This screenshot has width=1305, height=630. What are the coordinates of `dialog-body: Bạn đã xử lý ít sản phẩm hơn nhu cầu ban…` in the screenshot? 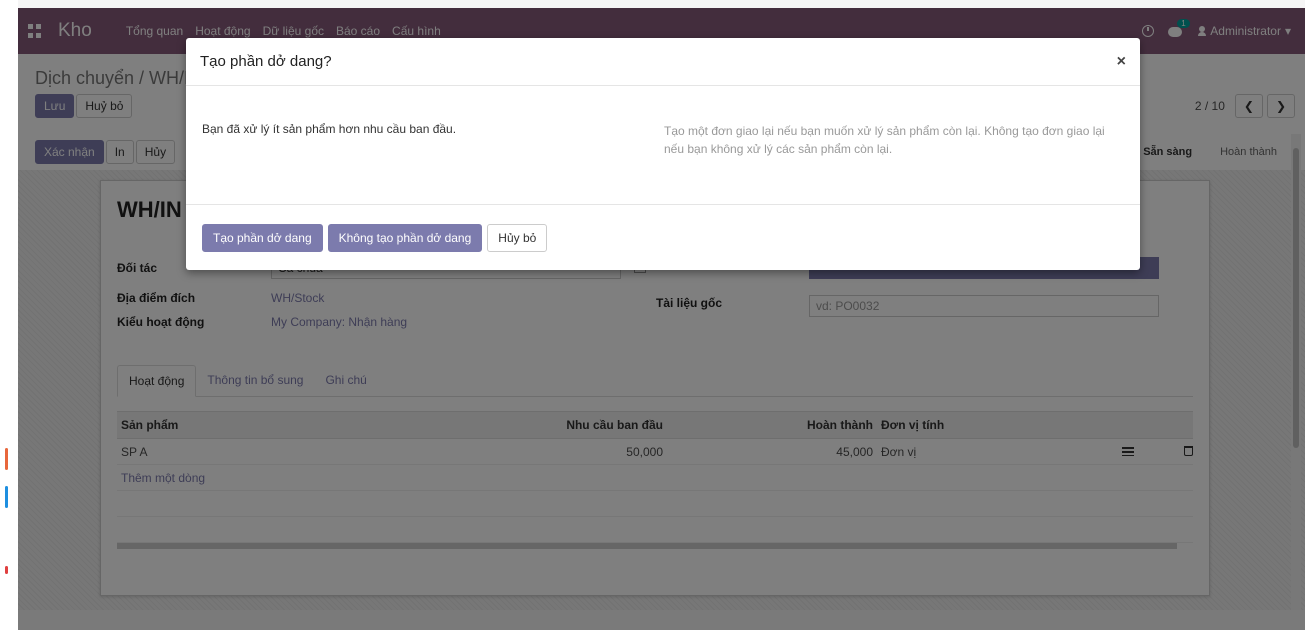 It's located at (663, 145).